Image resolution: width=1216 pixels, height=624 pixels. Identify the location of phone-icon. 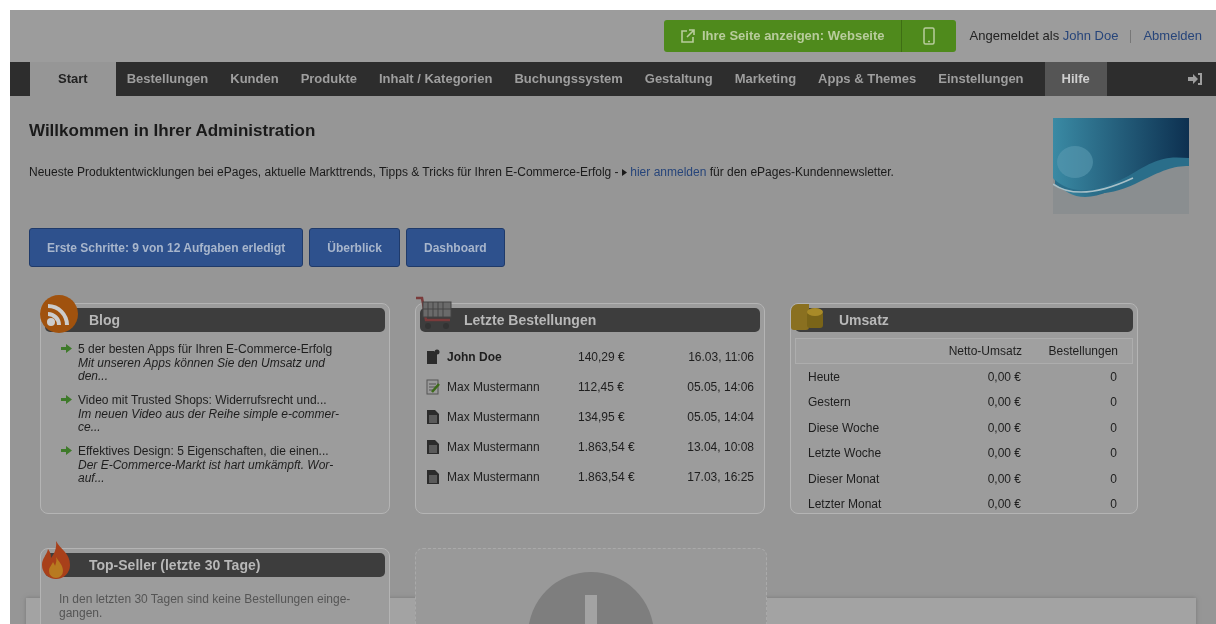
(928, 36).